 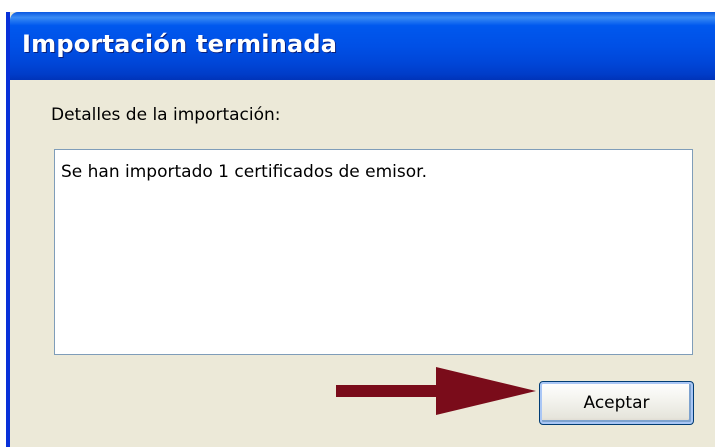 I want to click on details-label: Detalles de la importación:, so click(x=166, y=115).